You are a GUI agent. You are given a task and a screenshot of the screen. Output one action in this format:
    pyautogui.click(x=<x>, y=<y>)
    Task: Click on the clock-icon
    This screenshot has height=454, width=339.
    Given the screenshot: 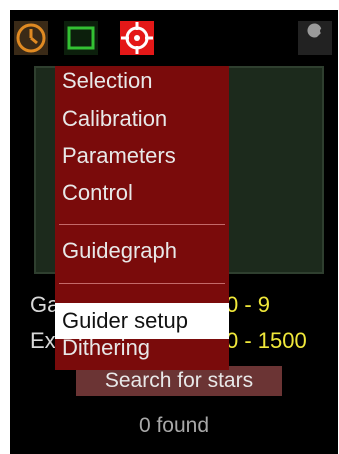 What is the action you would take?
    pyautogui.click(x=31, y=38)
    